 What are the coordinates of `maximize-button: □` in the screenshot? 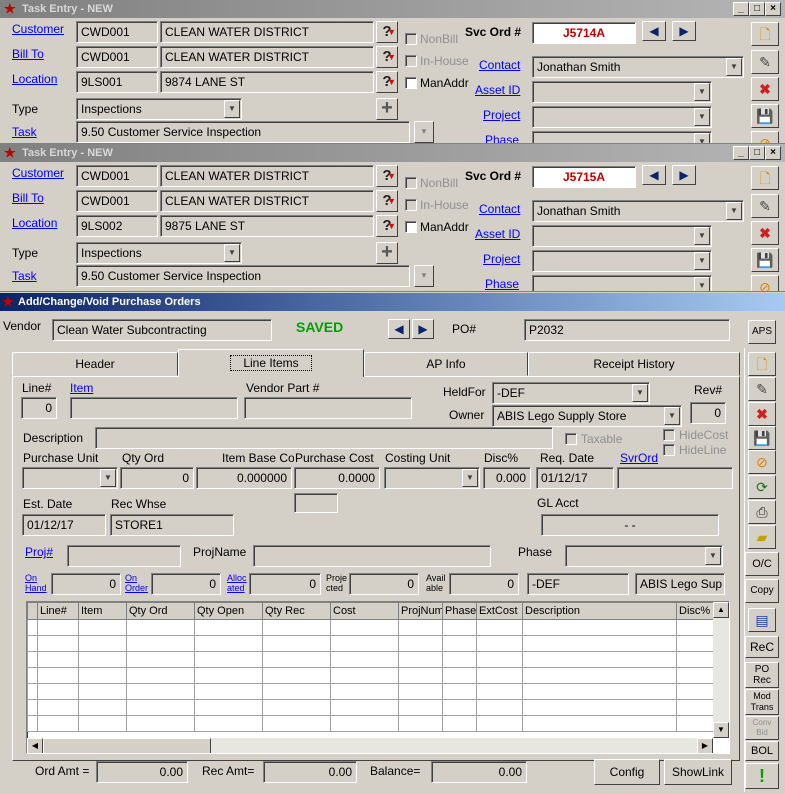 It's located at (757, 9).